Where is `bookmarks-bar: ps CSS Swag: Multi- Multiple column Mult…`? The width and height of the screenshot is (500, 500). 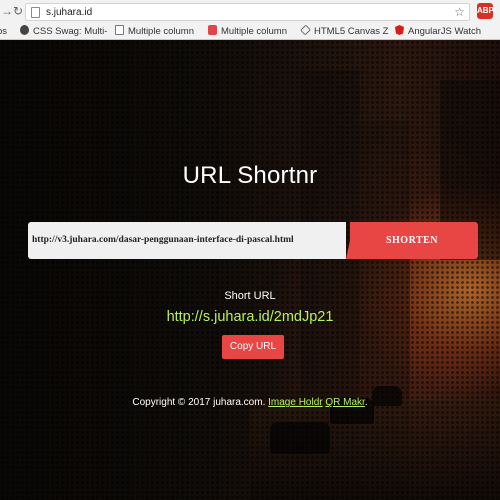 bookmarks-bar: ps CSS Swag: Multi- Multiple column Mult… is located at coordinates (250, 31).